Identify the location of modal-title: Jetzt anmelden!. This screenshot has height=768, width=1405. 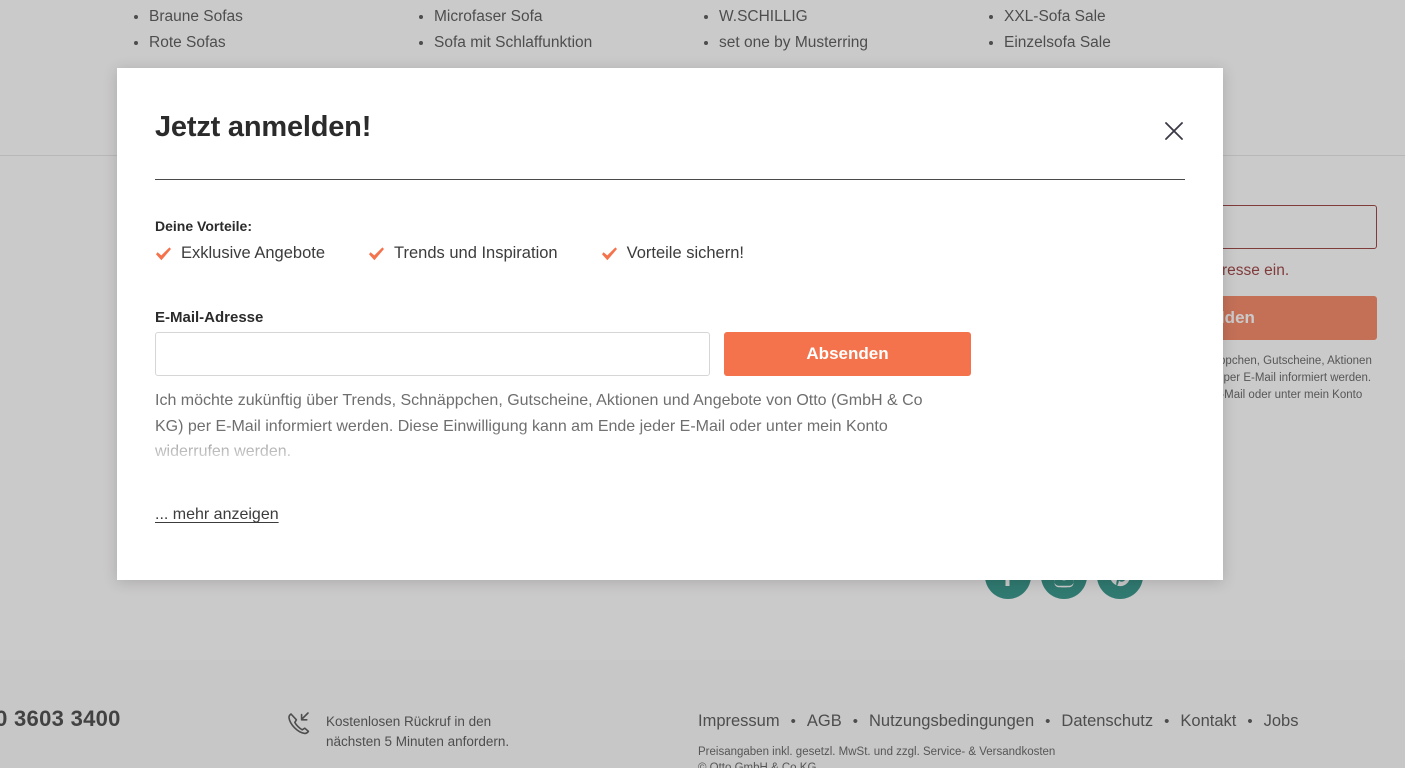
(263, 127).